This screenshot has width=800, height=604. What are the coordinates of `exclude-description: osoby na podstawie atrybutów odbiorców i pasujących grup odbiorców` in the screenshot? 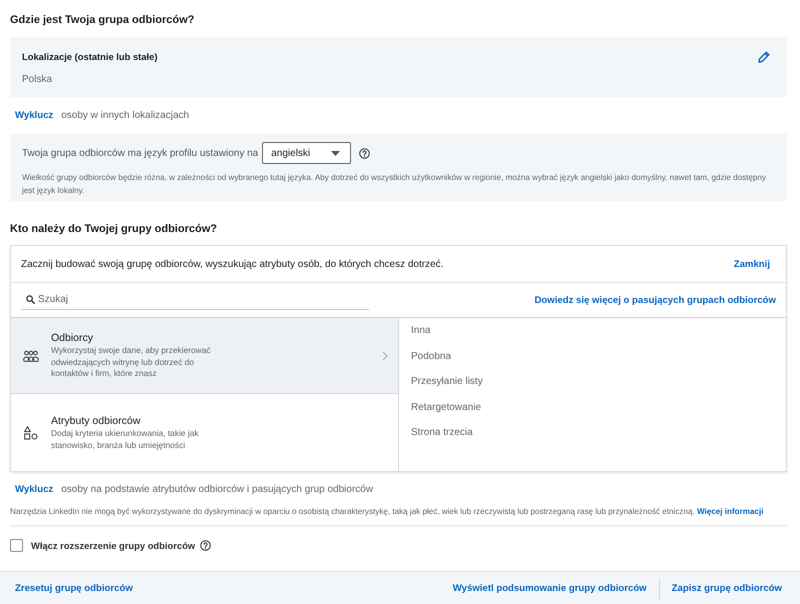 It's located at (217, 490).